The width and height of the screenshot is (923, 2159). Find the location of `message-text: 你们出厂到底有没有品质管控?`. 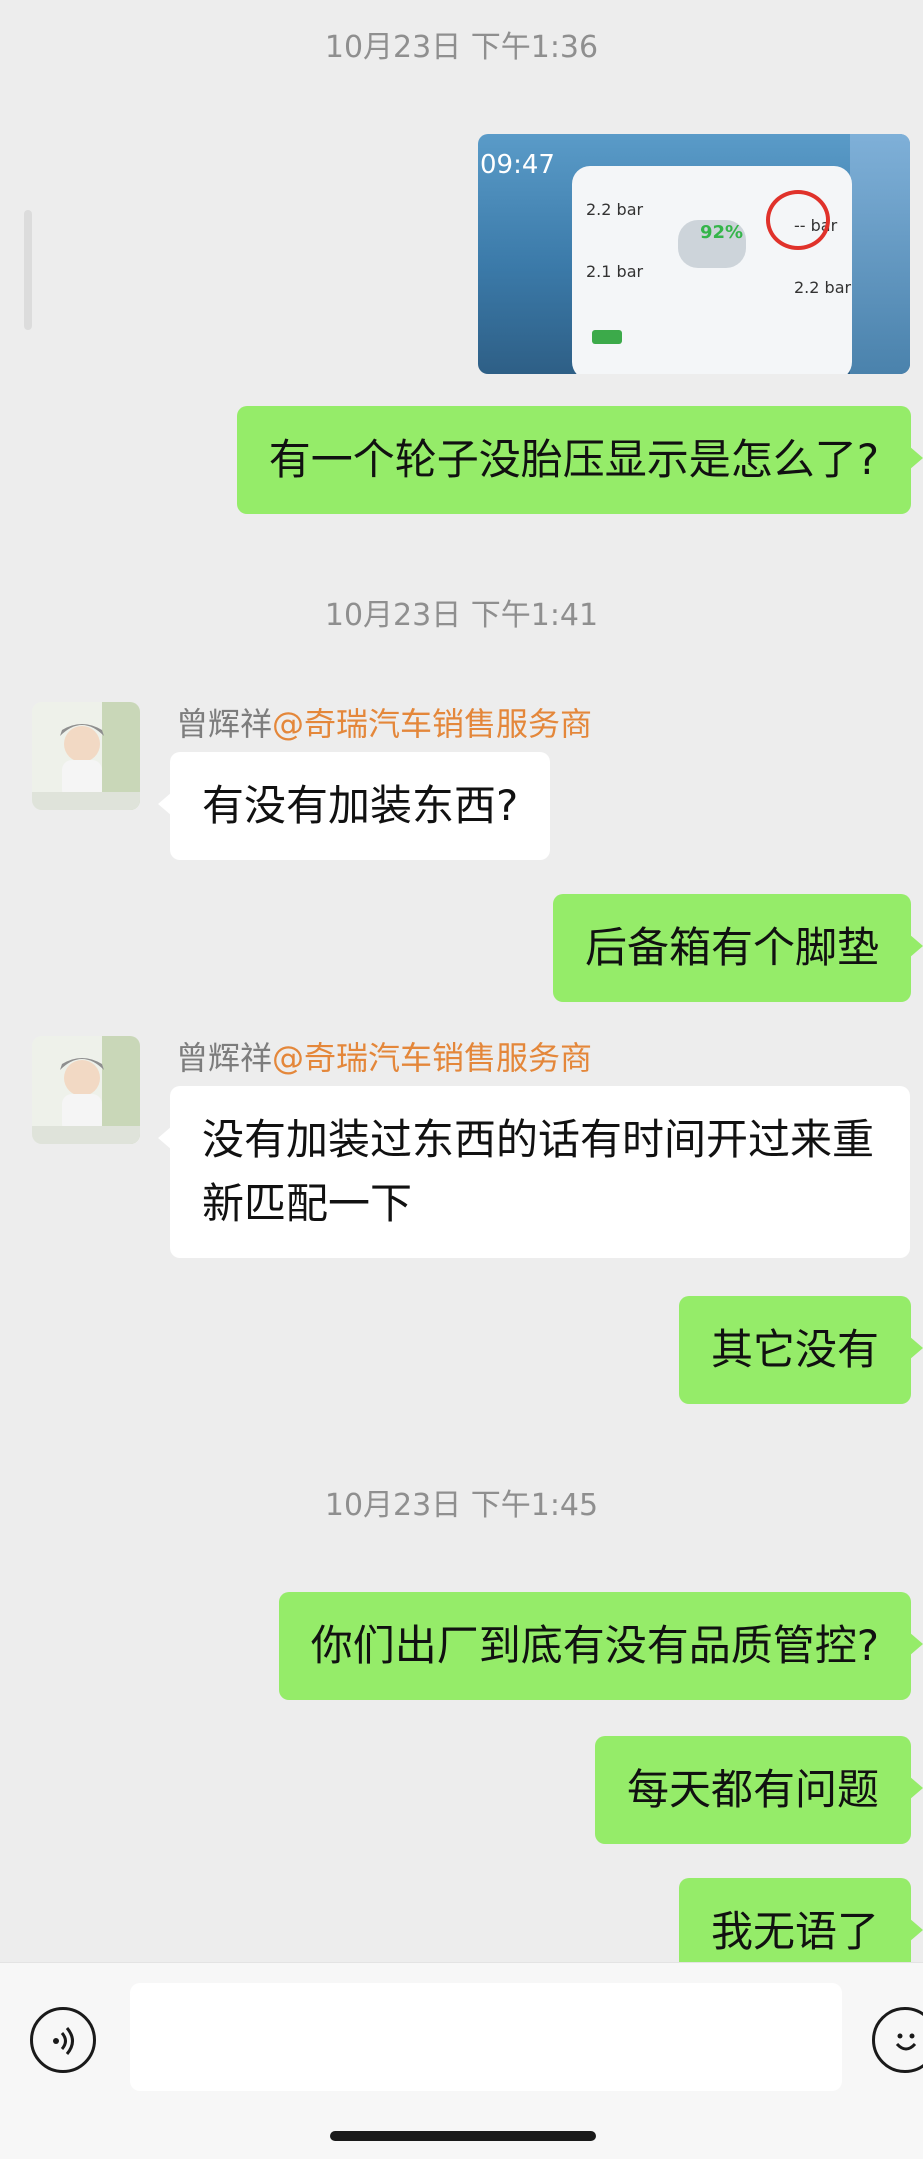

message-text: 你们出厂到底有没有品质管控? is located at coordinates (594, 1645).